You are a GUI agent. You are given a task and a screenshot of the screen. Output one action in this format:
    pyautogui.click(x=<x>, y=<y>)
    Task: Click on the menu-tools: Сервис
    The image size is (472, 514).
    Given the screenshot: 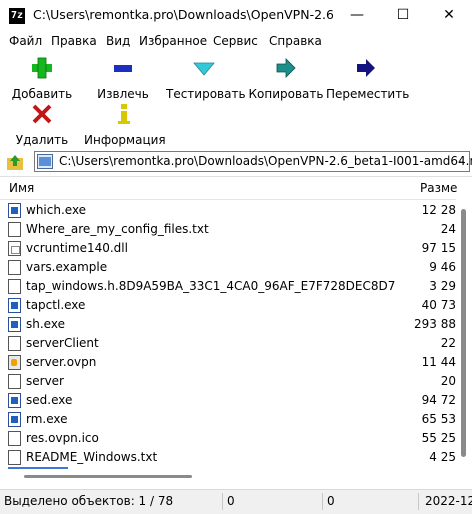 What is the action you would take?
    pyautogui.click(x=235, y=41)
    